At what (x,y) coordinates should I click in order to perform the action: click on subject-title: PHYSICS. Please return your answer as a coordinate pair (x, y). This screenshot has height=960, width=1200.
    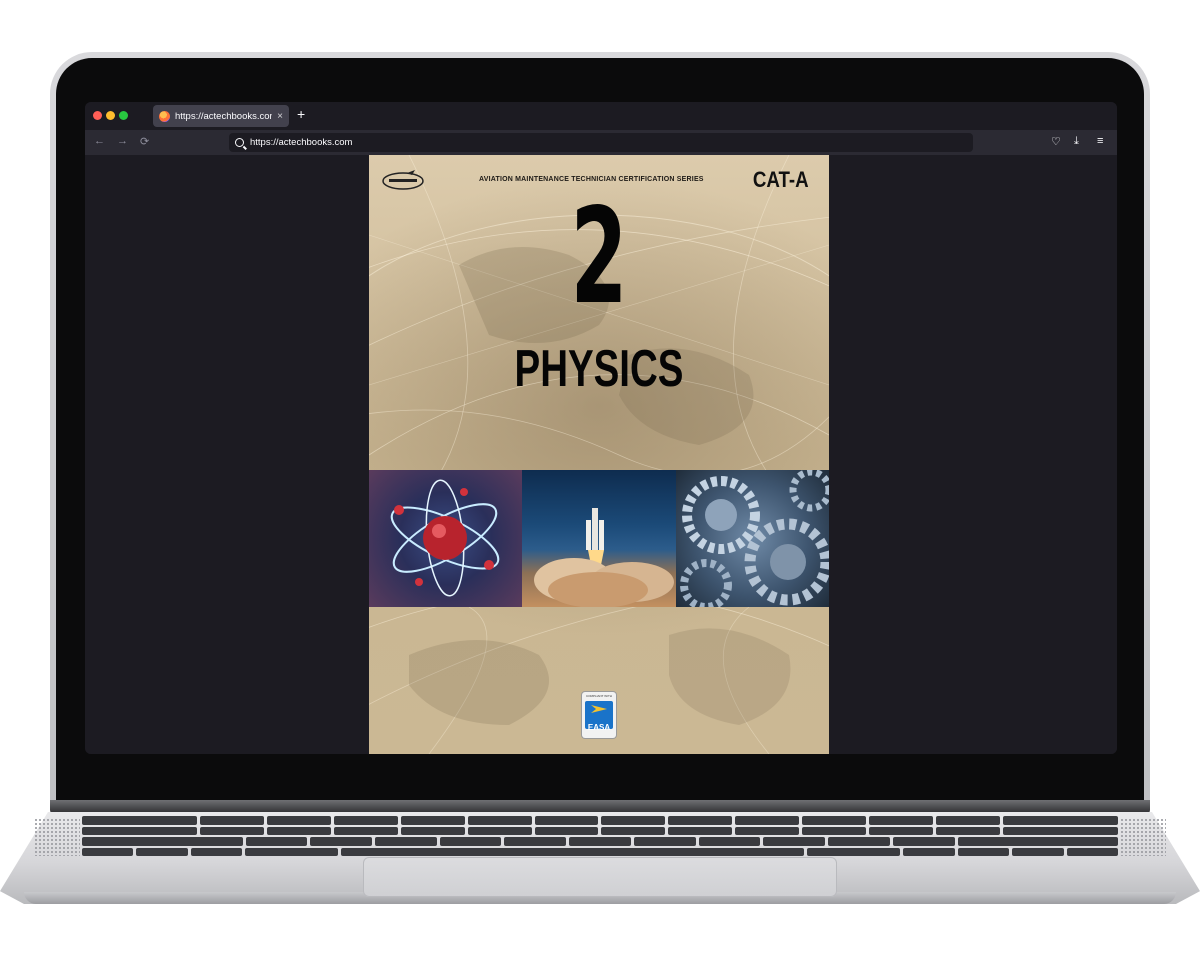
    Looking at the image, I should click on (599, 369).